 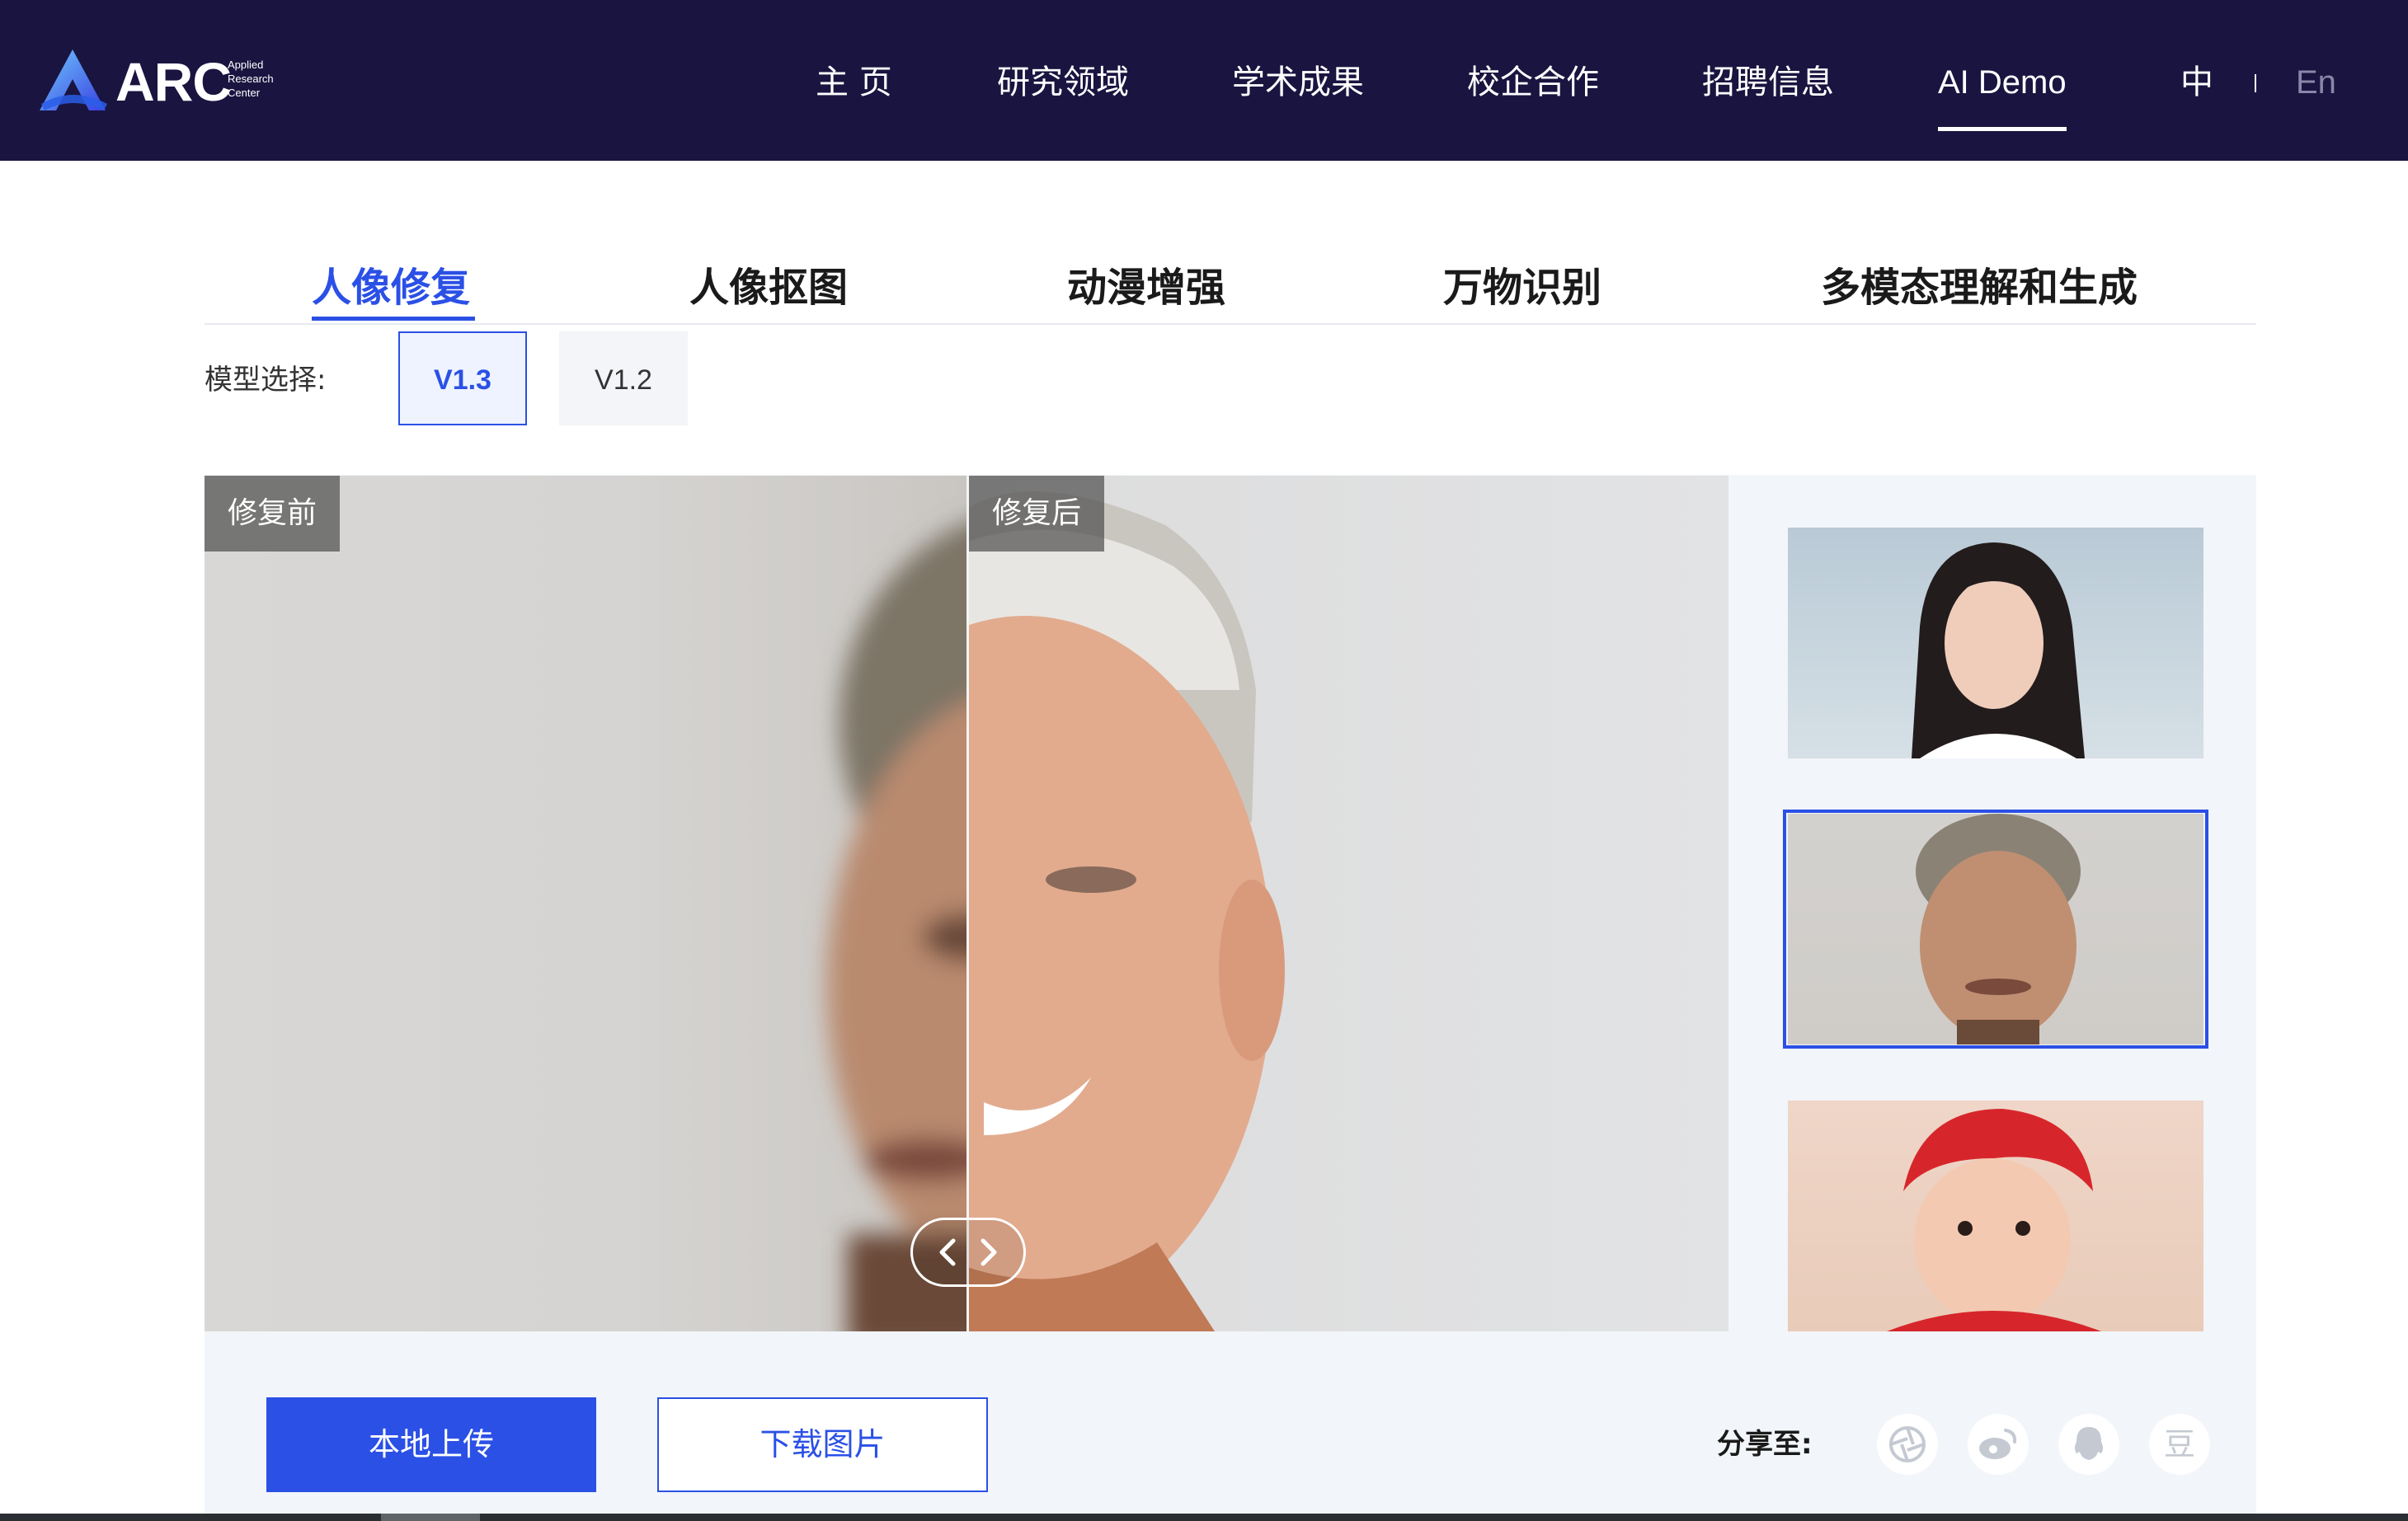 I want to click on tabs-divider, so click(x=1231, y=324).